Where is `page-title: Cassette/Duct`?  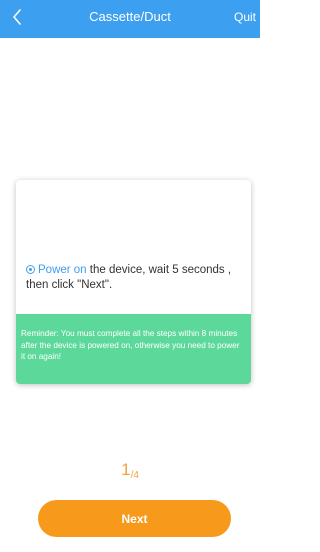
page-title: Cassette/Duct is located at coordinates (130, 16).